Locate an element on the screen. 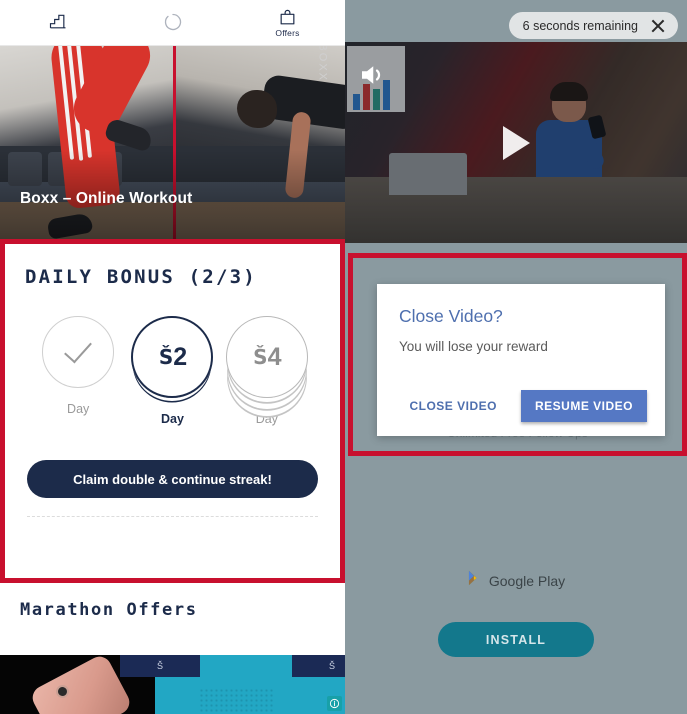 The image size is (687, 714). bonus-day-3-label: Day is located at coordinates (266, 419).